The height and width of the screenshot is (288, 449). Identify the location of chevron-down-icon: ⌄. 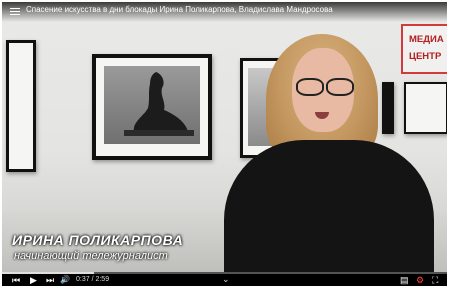
(226, 279).